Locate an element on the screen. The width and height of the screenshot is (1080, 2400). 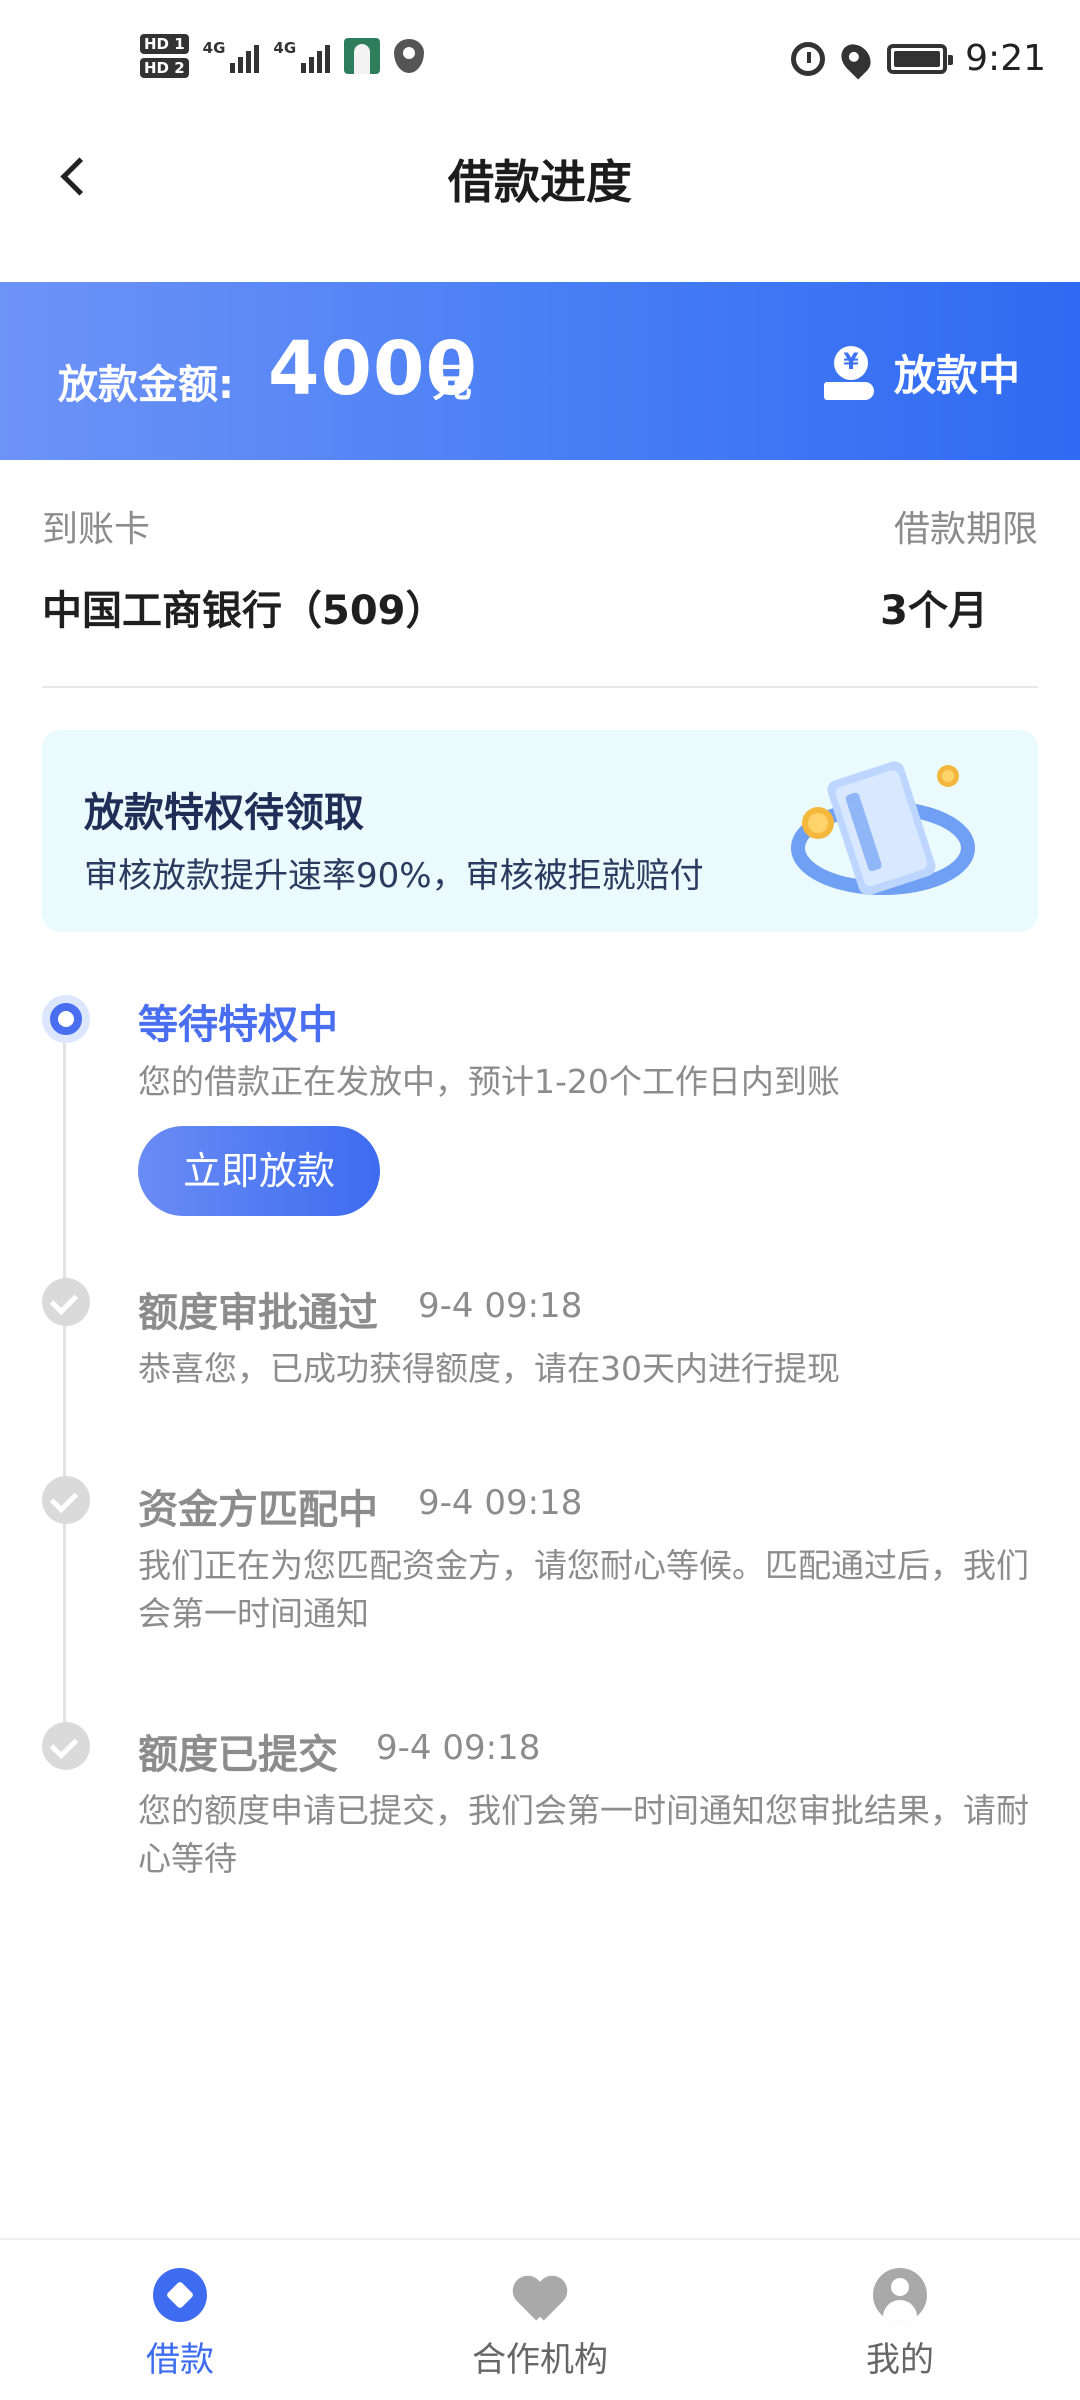
hd-indicators: HD 1 HD 2 is located at coordinates (164, 56).